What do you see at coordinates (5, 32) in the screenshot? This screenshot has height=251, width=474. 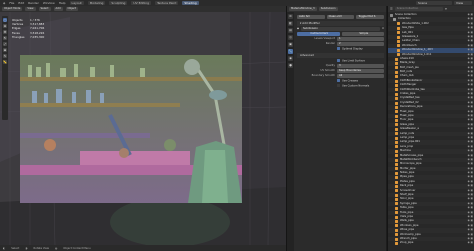 I see `move-icon: ✥` at bounding box center [5, 32].